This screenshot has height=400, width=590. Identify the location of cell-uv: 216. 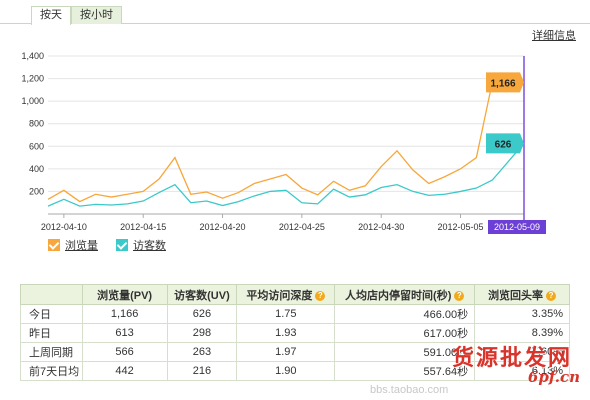
(202, 371).